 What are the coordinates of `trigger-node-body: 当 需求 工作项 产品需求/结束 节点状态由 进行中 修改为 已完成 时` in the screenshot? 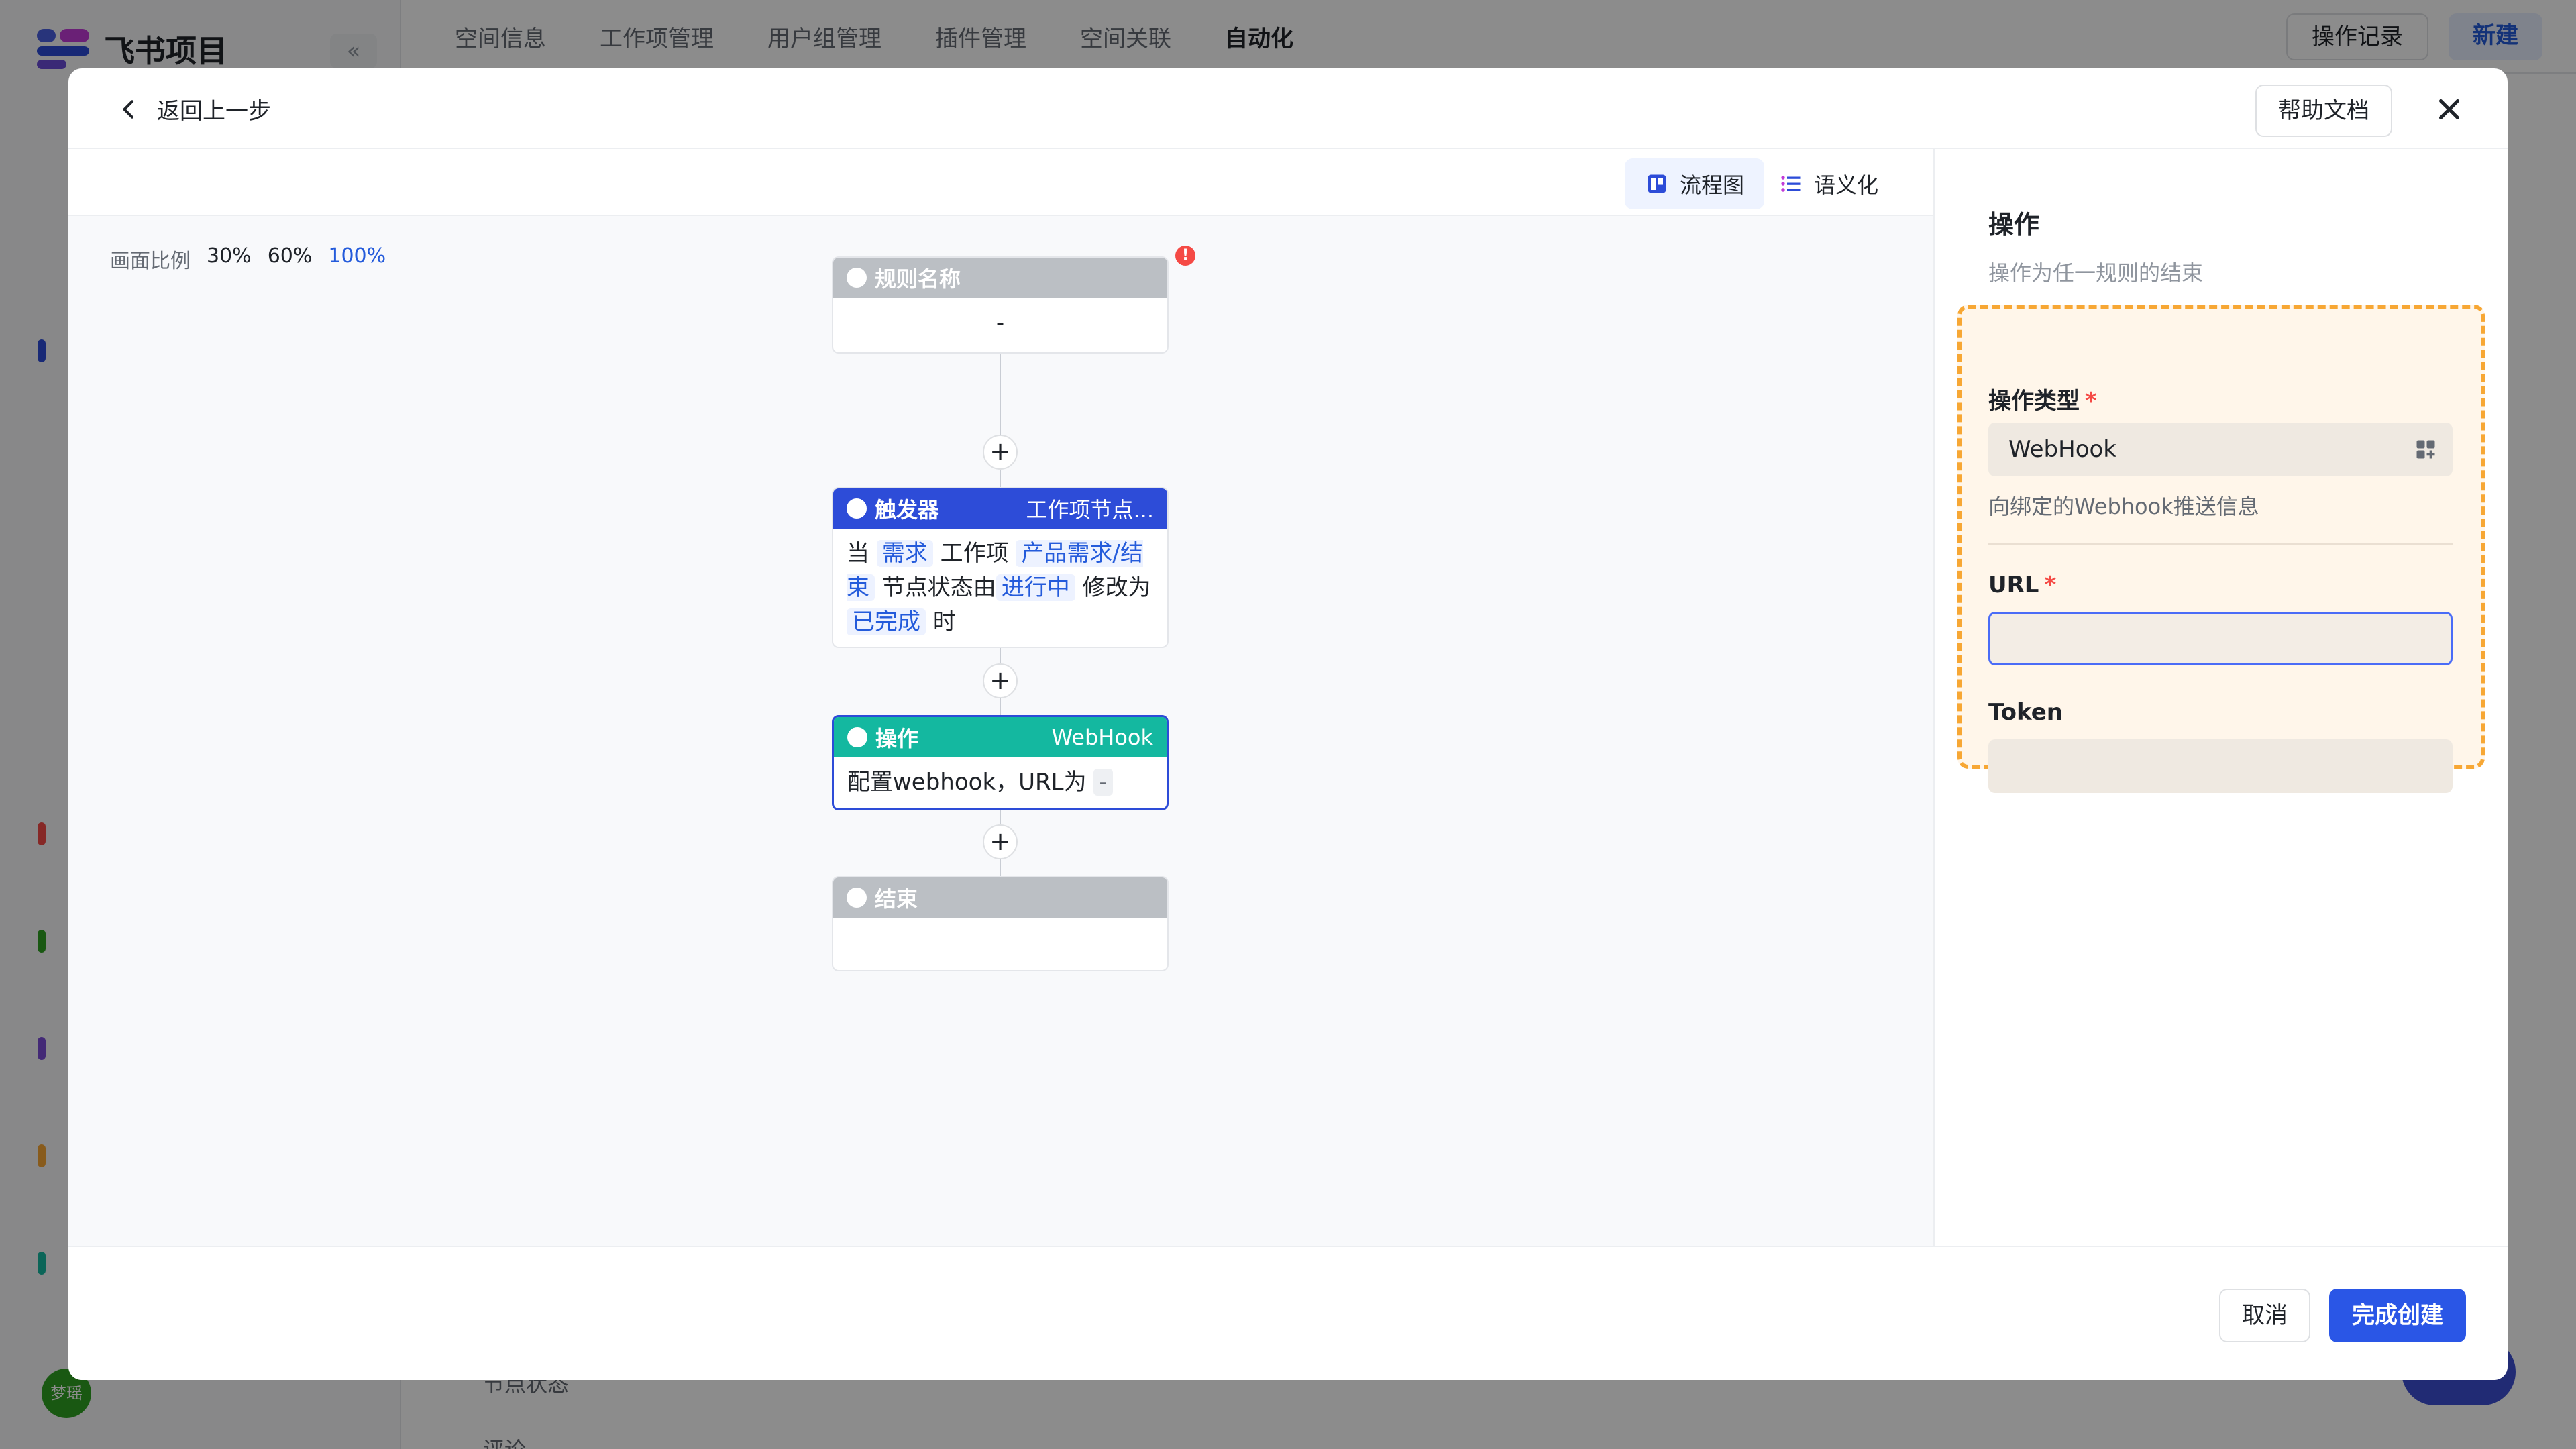 It's located at (1000, 588).